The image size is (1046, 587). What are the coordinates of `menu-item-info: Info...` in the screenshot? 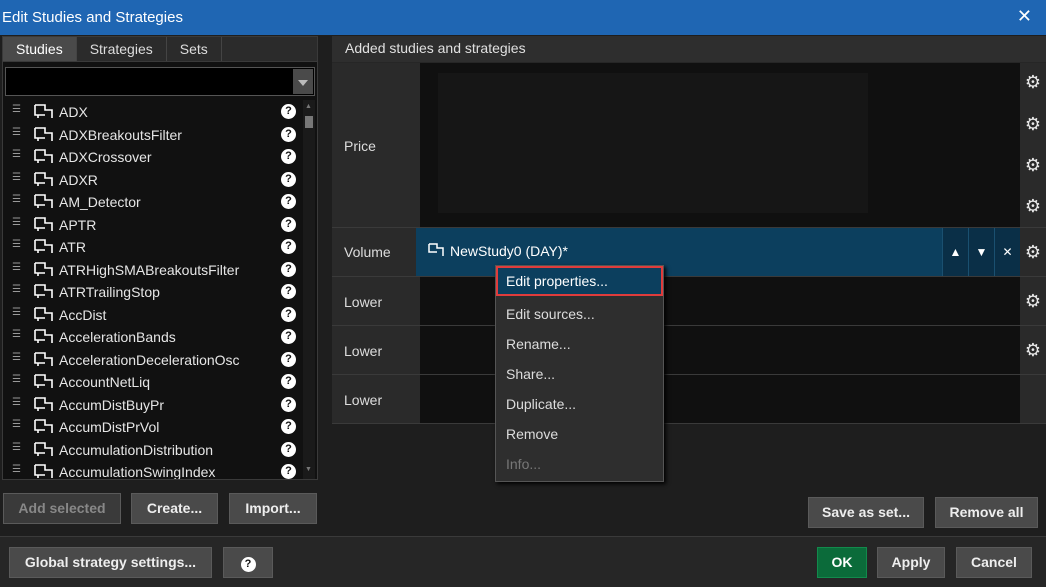 It's located at (579, 464).